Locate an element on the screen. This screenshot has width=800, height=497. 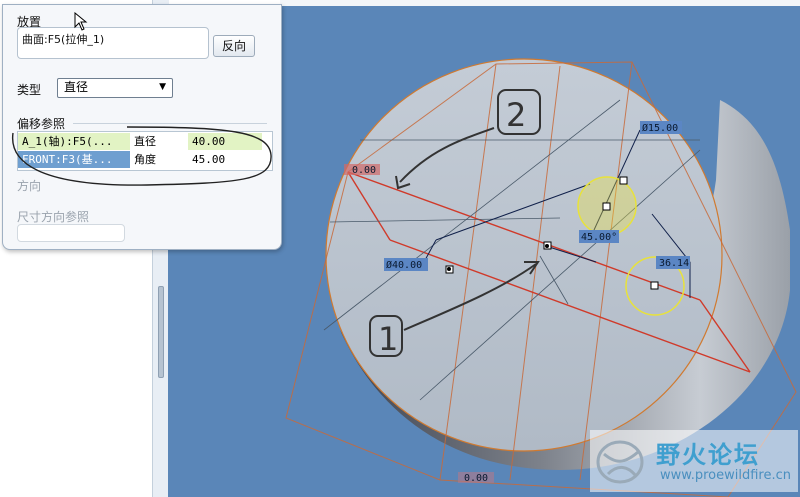
dim-label-d-top: Ø15.00 is located at coordinates (661, 127).